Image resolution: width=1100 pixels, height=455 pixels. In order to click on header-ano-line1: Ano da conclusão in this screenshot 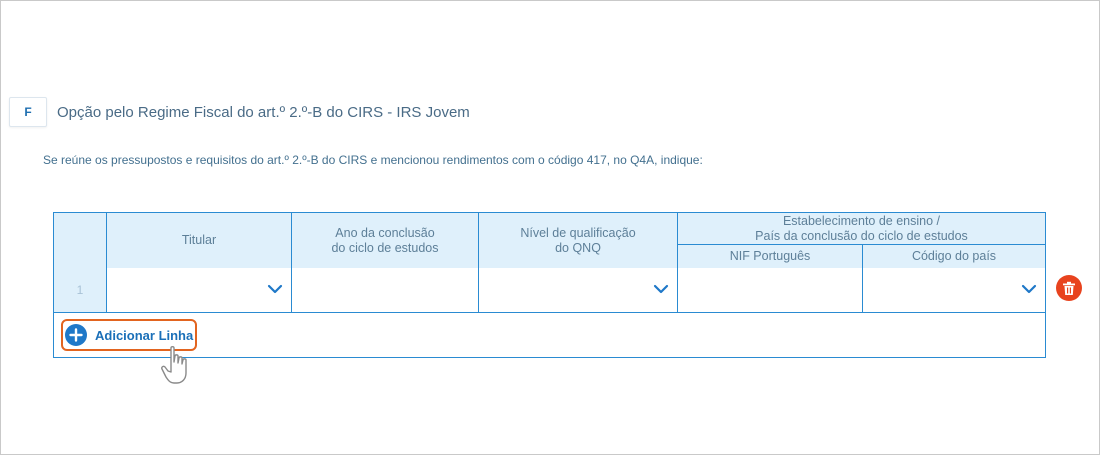, I will do `click(385, 232)`.